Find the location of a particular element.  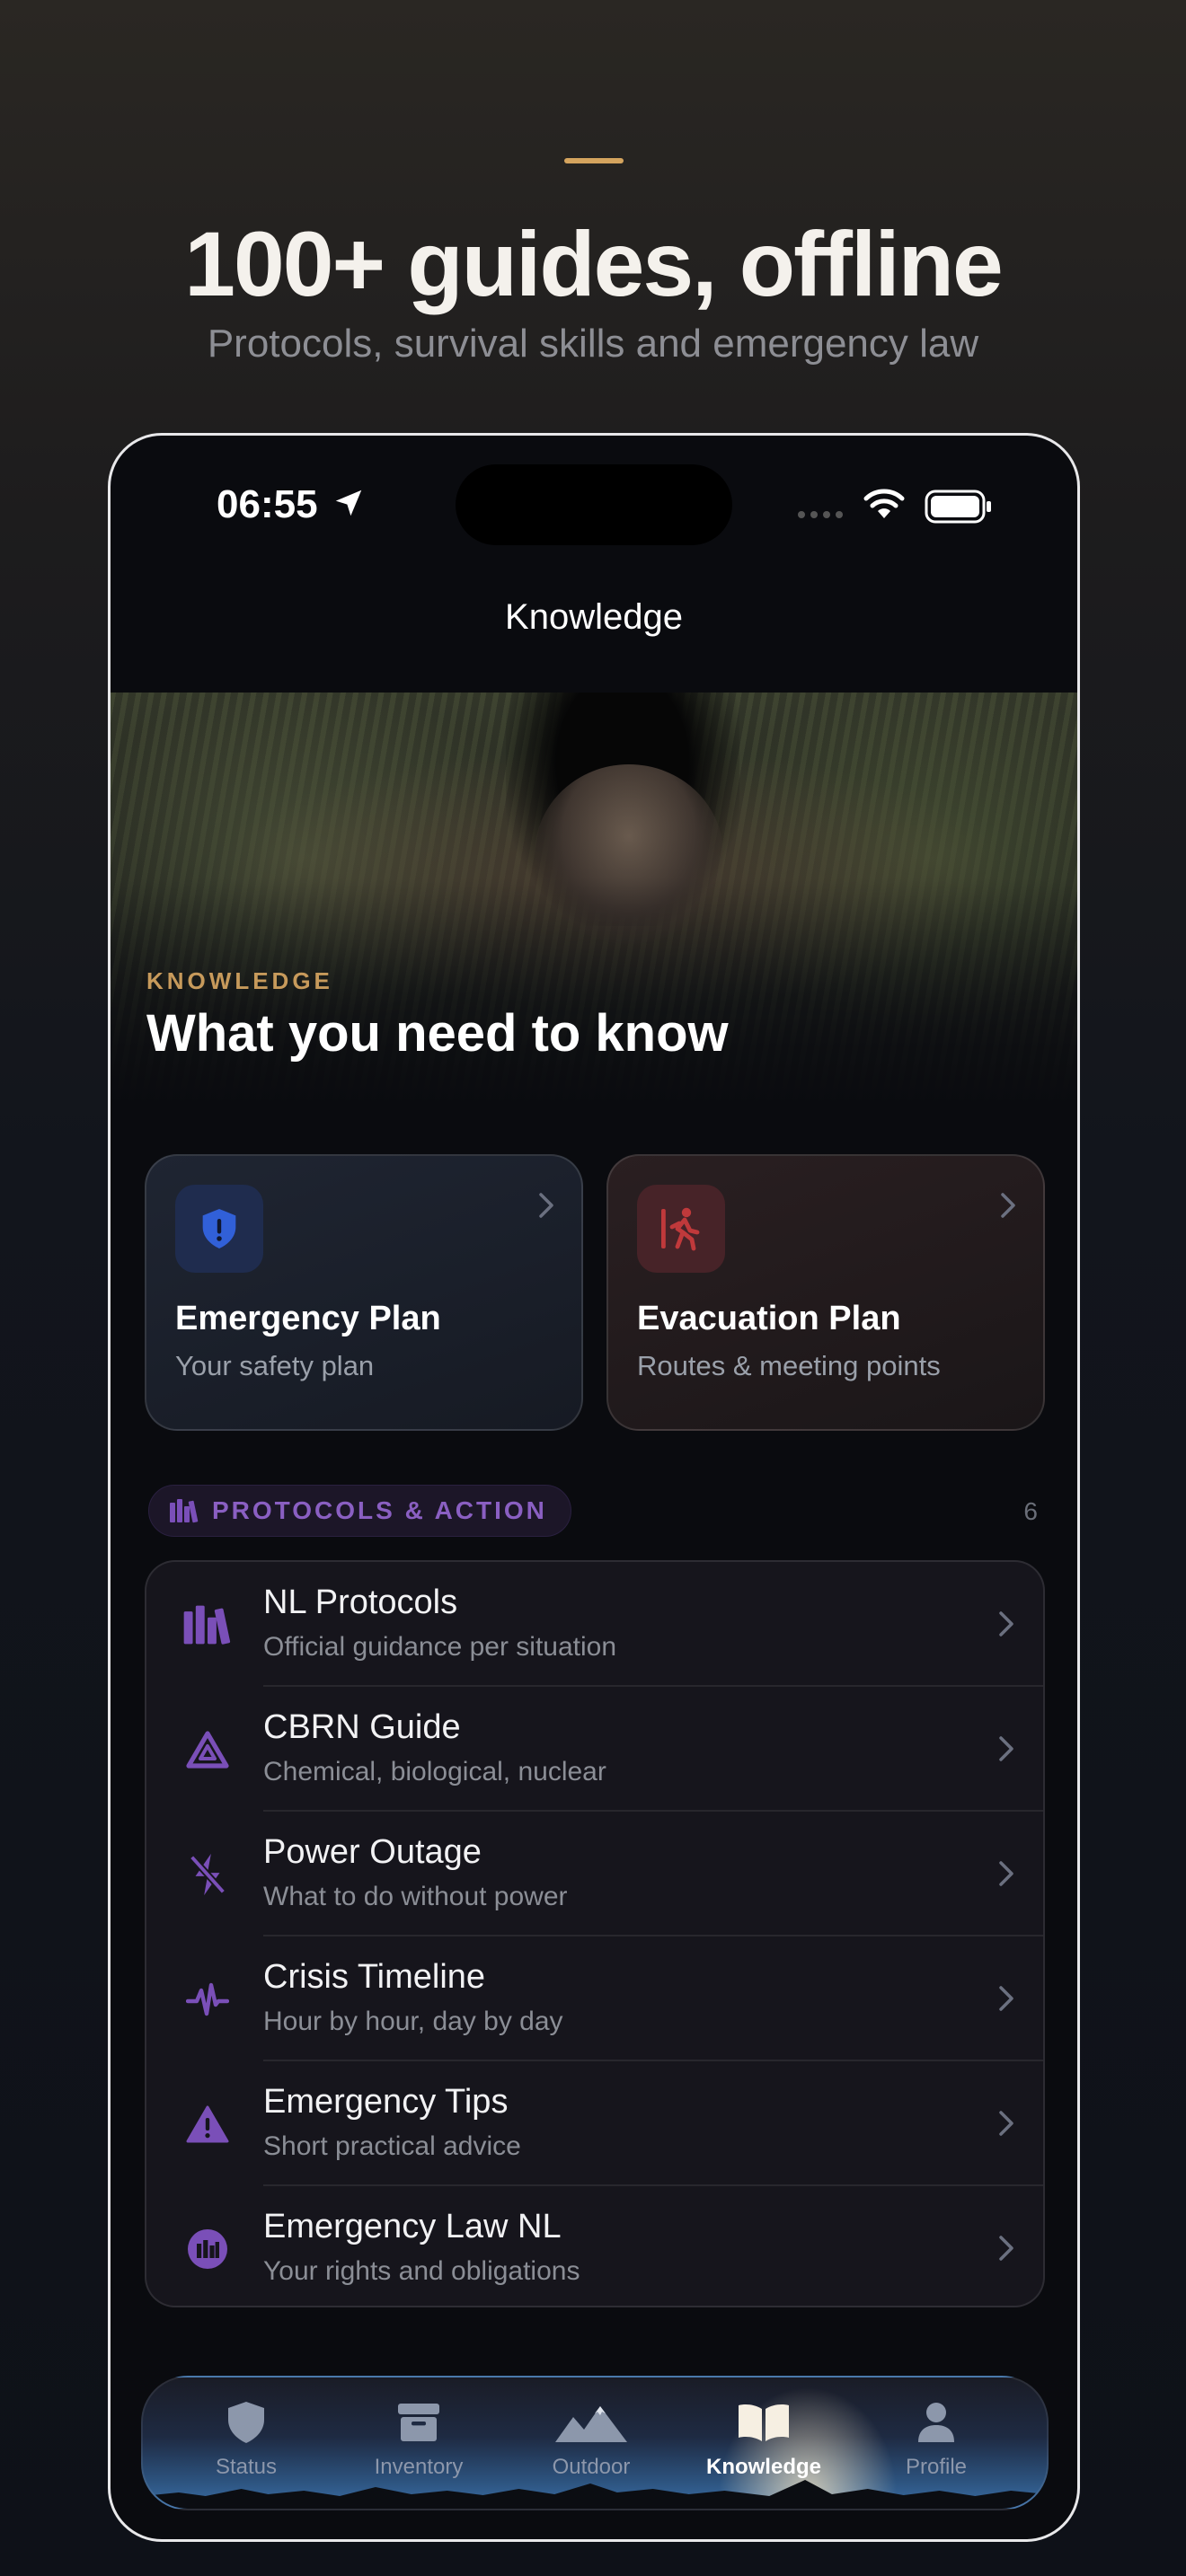

status-bar: 06:55 is located at coordinates (594, 490).